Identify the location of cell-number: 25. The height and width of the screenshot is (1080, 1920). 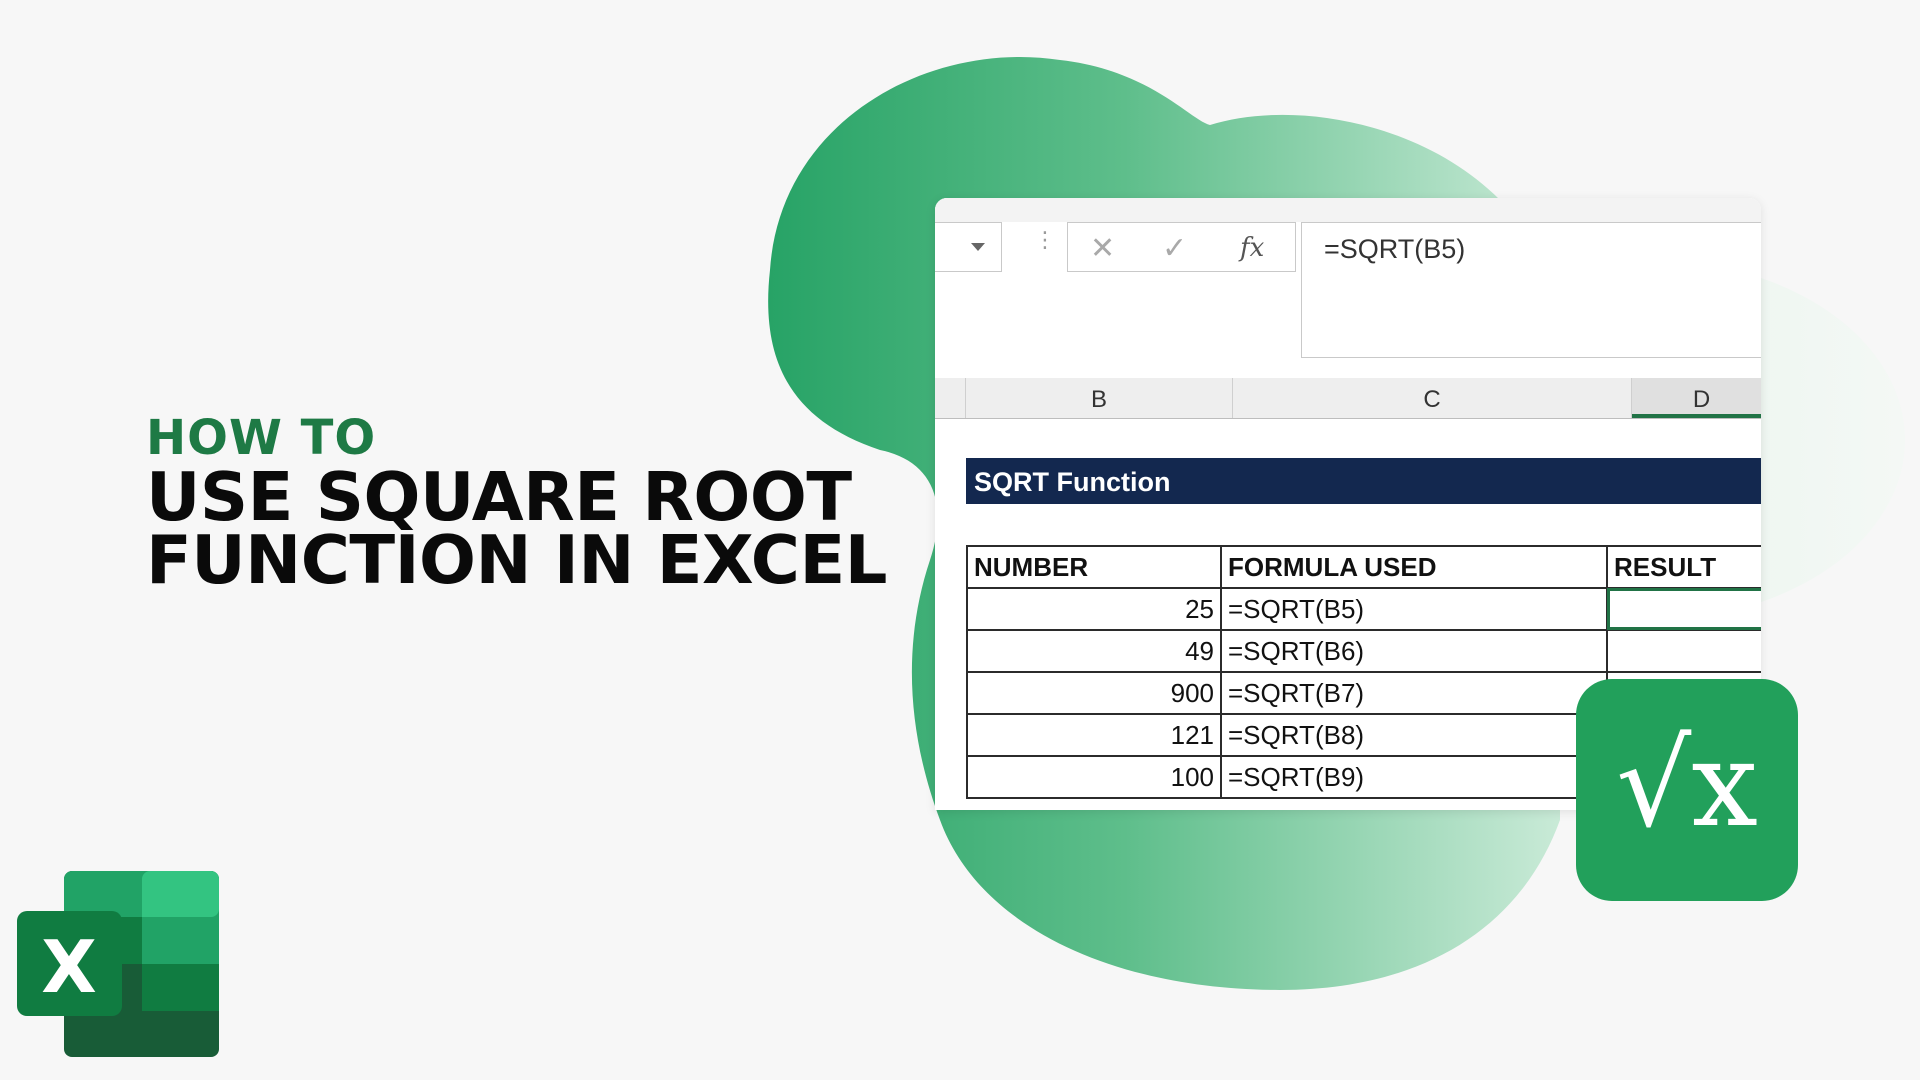
(1094, 609).